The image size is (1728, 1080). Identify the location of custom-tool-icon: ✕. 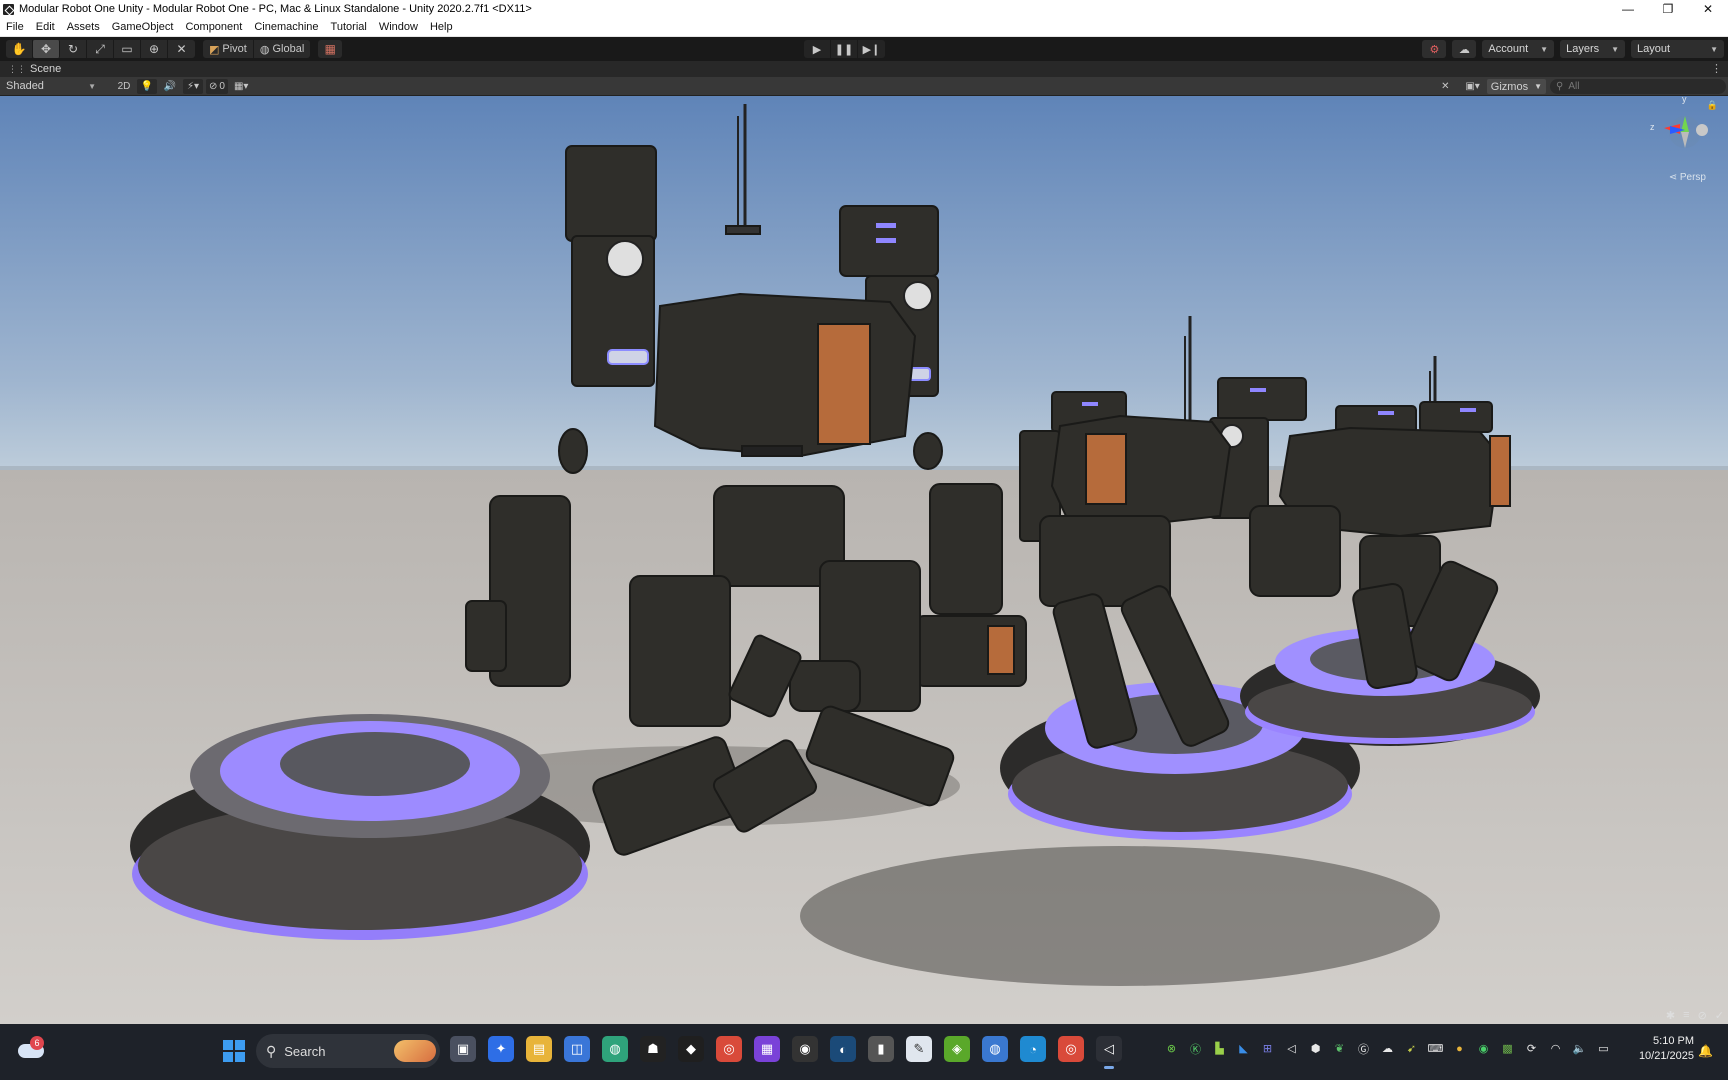
(181, 49).